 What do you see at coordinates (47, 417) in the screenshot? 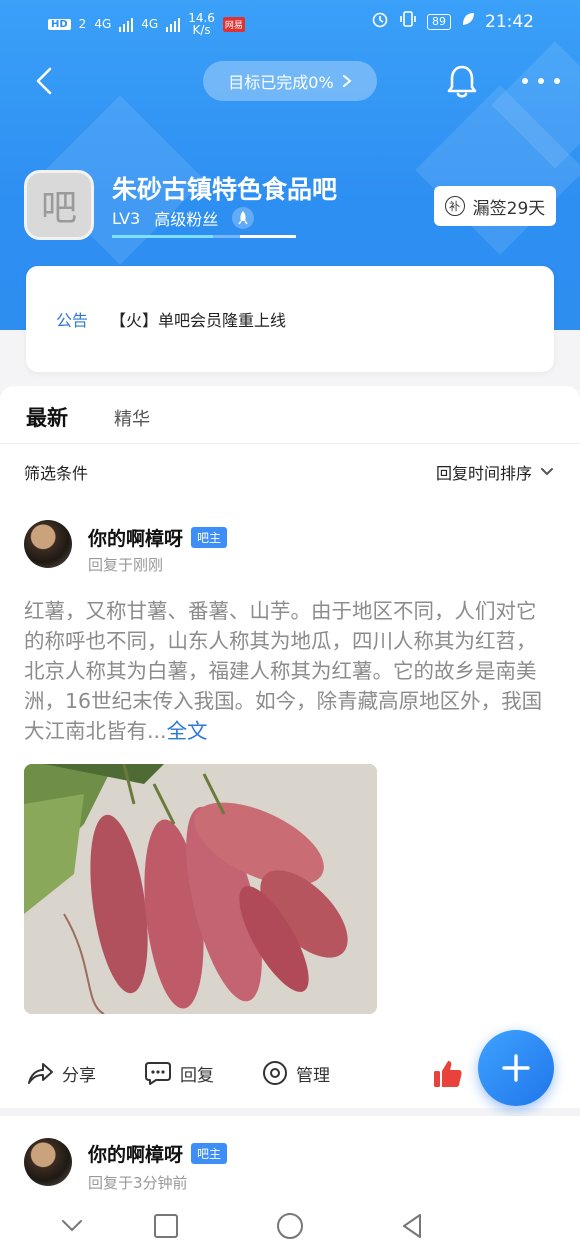
I see `tab-latest: 最新` at bounding box center [47, 417].